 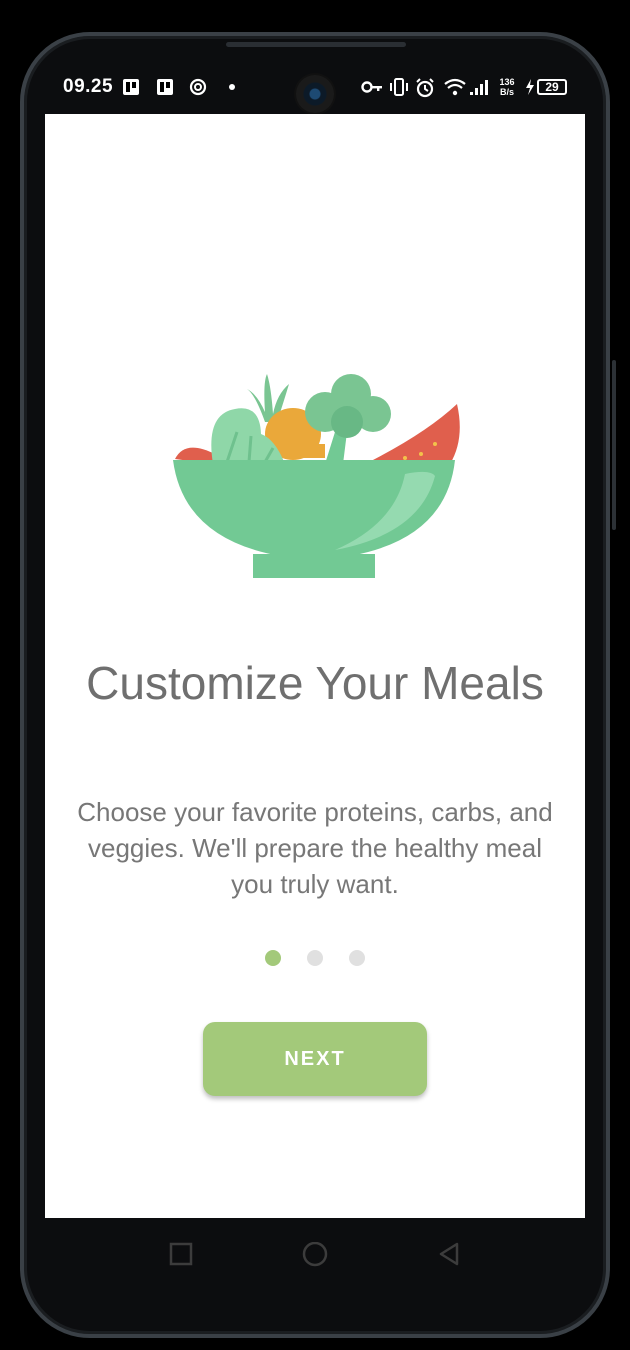 I want to click on speaker-grille, so click(x=316, y=44).